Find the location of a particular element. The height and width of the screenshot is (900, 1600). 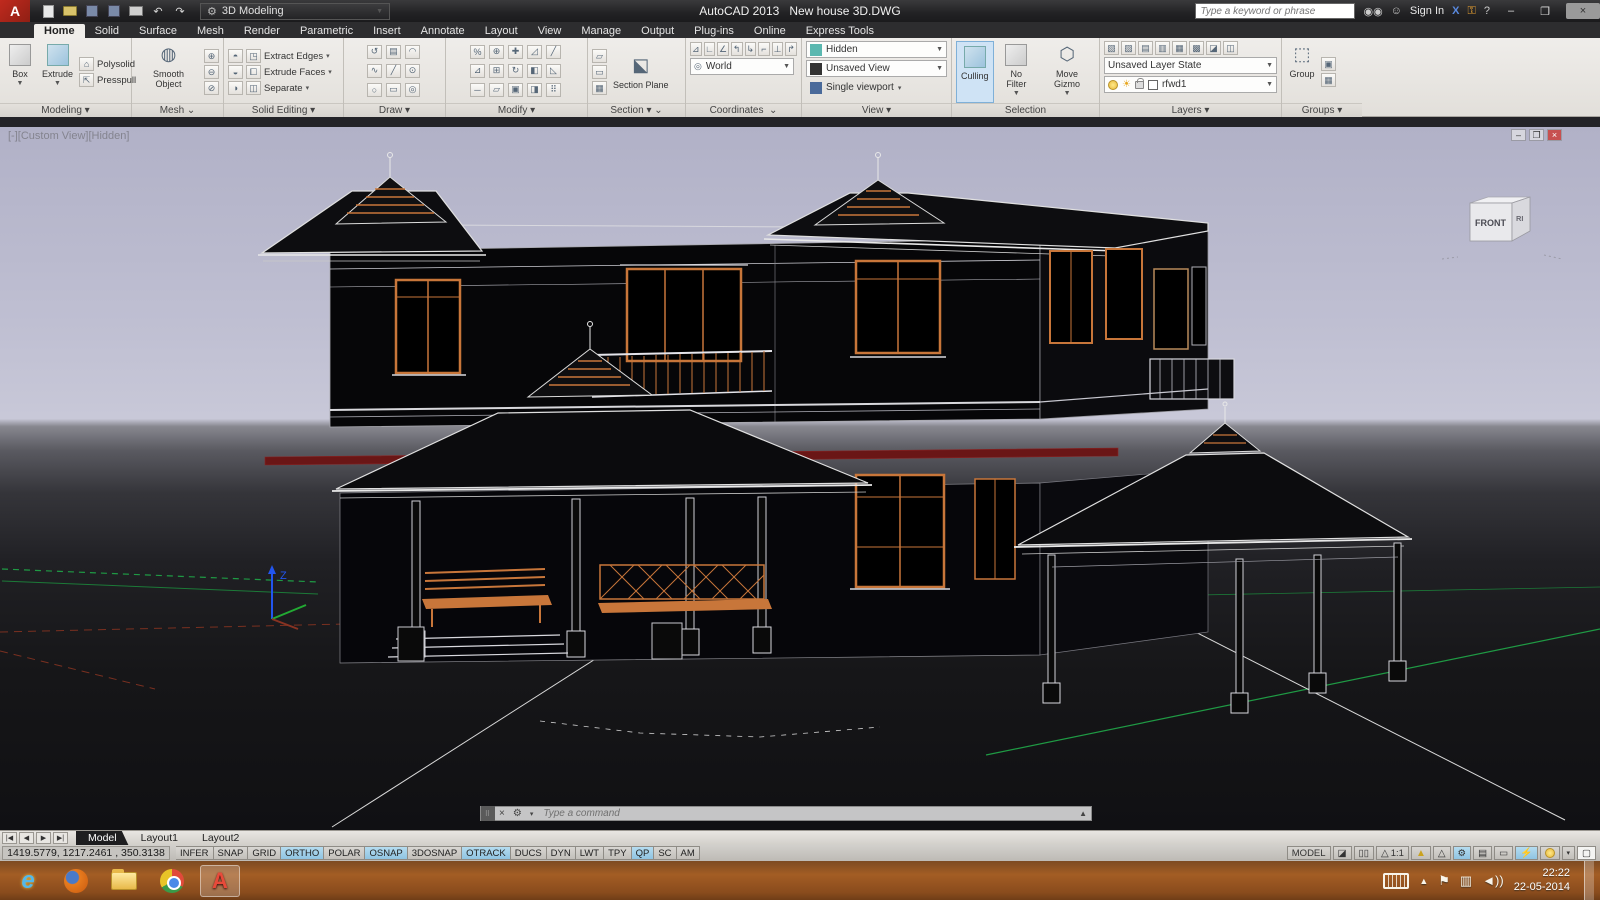

performance-icon: ⚡ is located at coordinates (1526, 853).